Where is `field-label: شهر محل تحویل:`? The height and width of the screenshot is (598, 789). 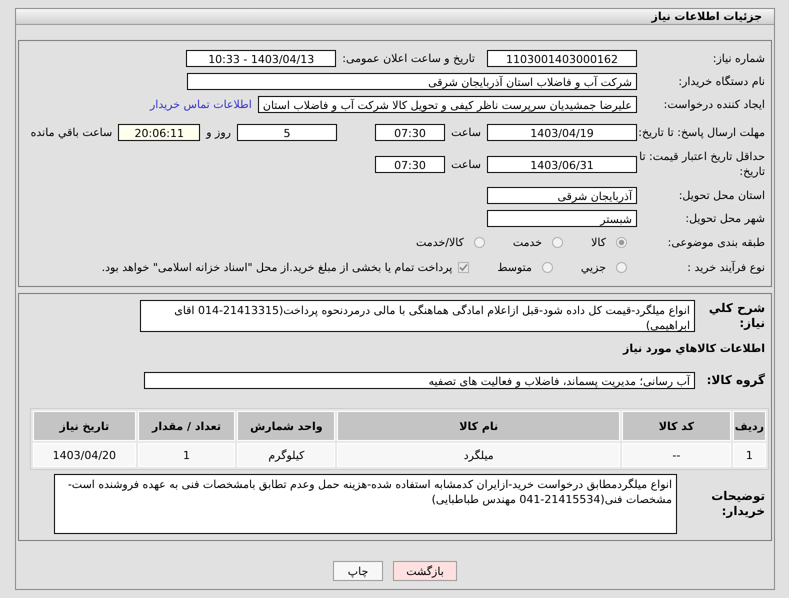
field-label: شهر محل تحویل: is located at coordinates (725, 218).